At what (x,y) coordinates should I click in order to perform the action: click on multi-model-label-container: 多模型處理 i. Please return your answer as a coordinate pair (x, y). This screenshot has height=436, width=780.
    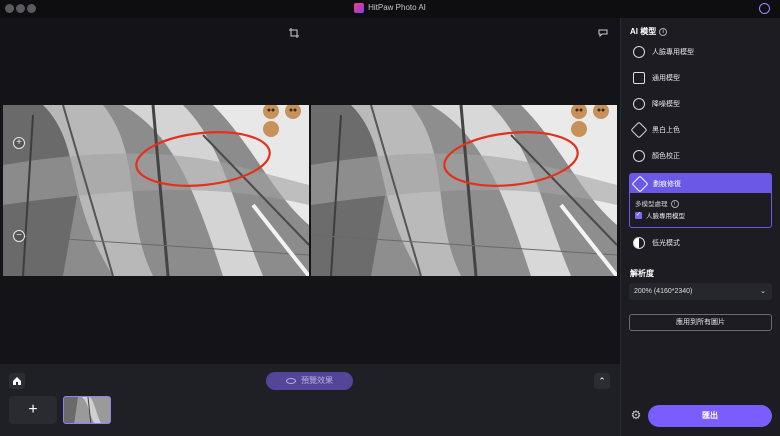
    Looking at the image, I should click on (657, 203).